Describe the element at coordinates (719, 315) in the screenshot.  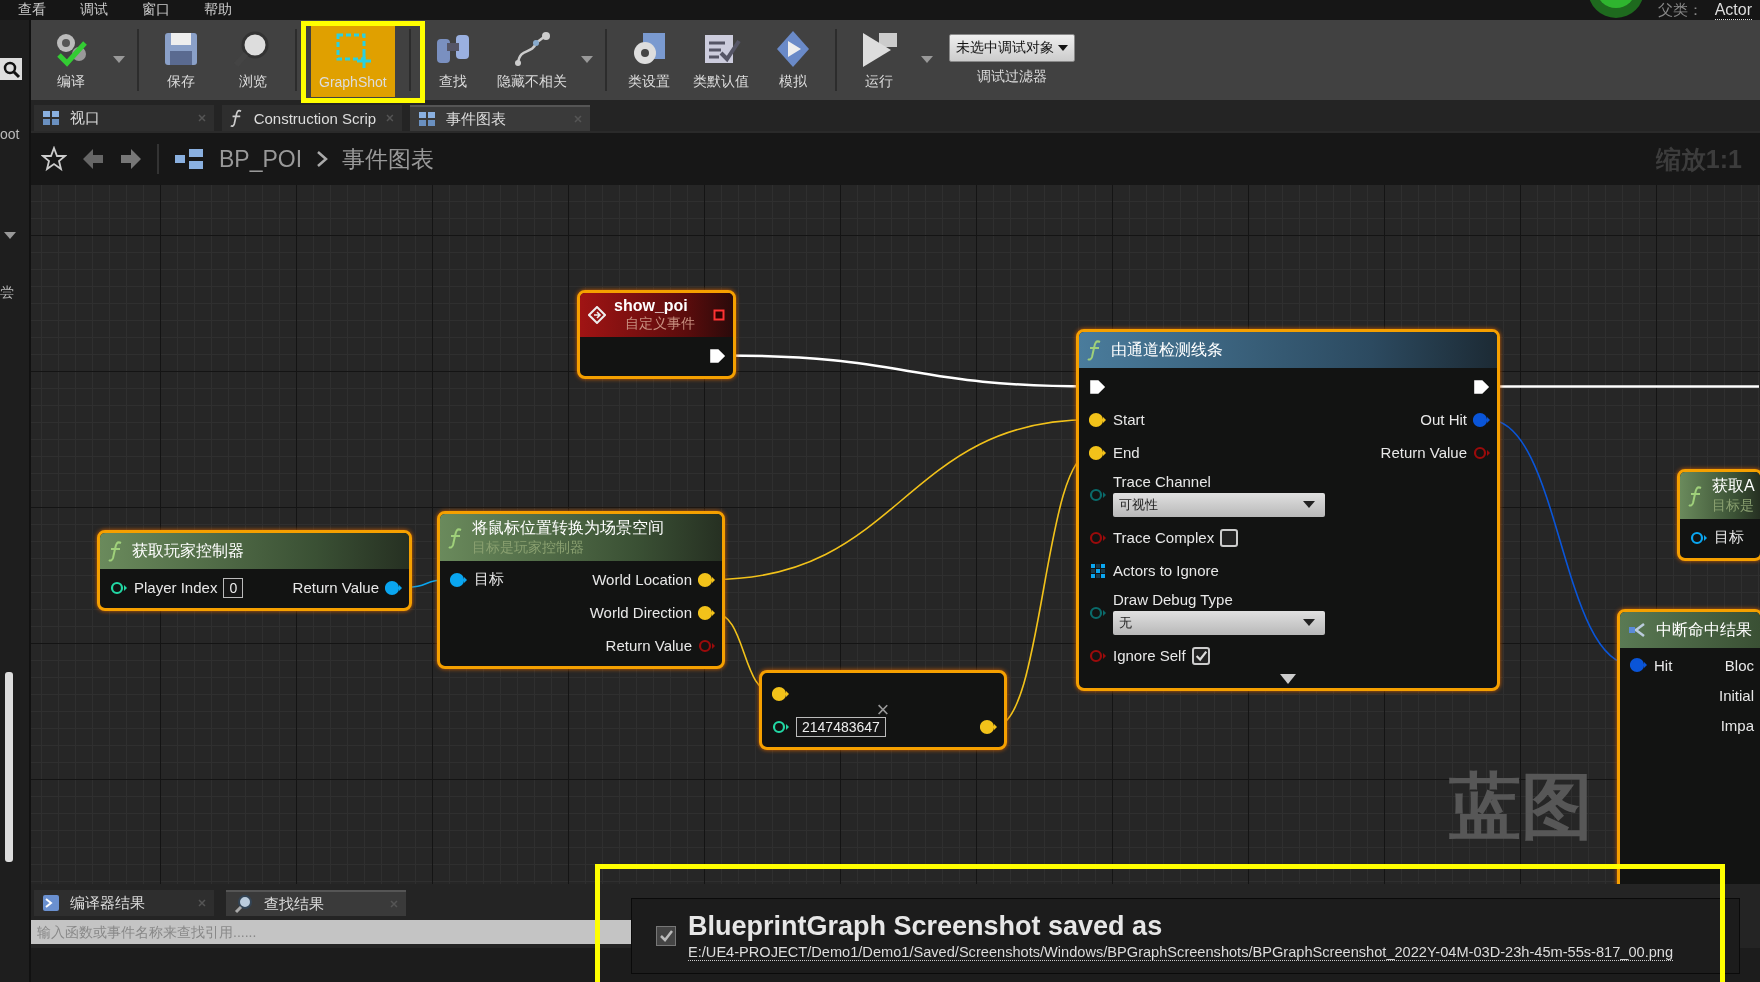
I see `delegate-pin-icon` at that location.